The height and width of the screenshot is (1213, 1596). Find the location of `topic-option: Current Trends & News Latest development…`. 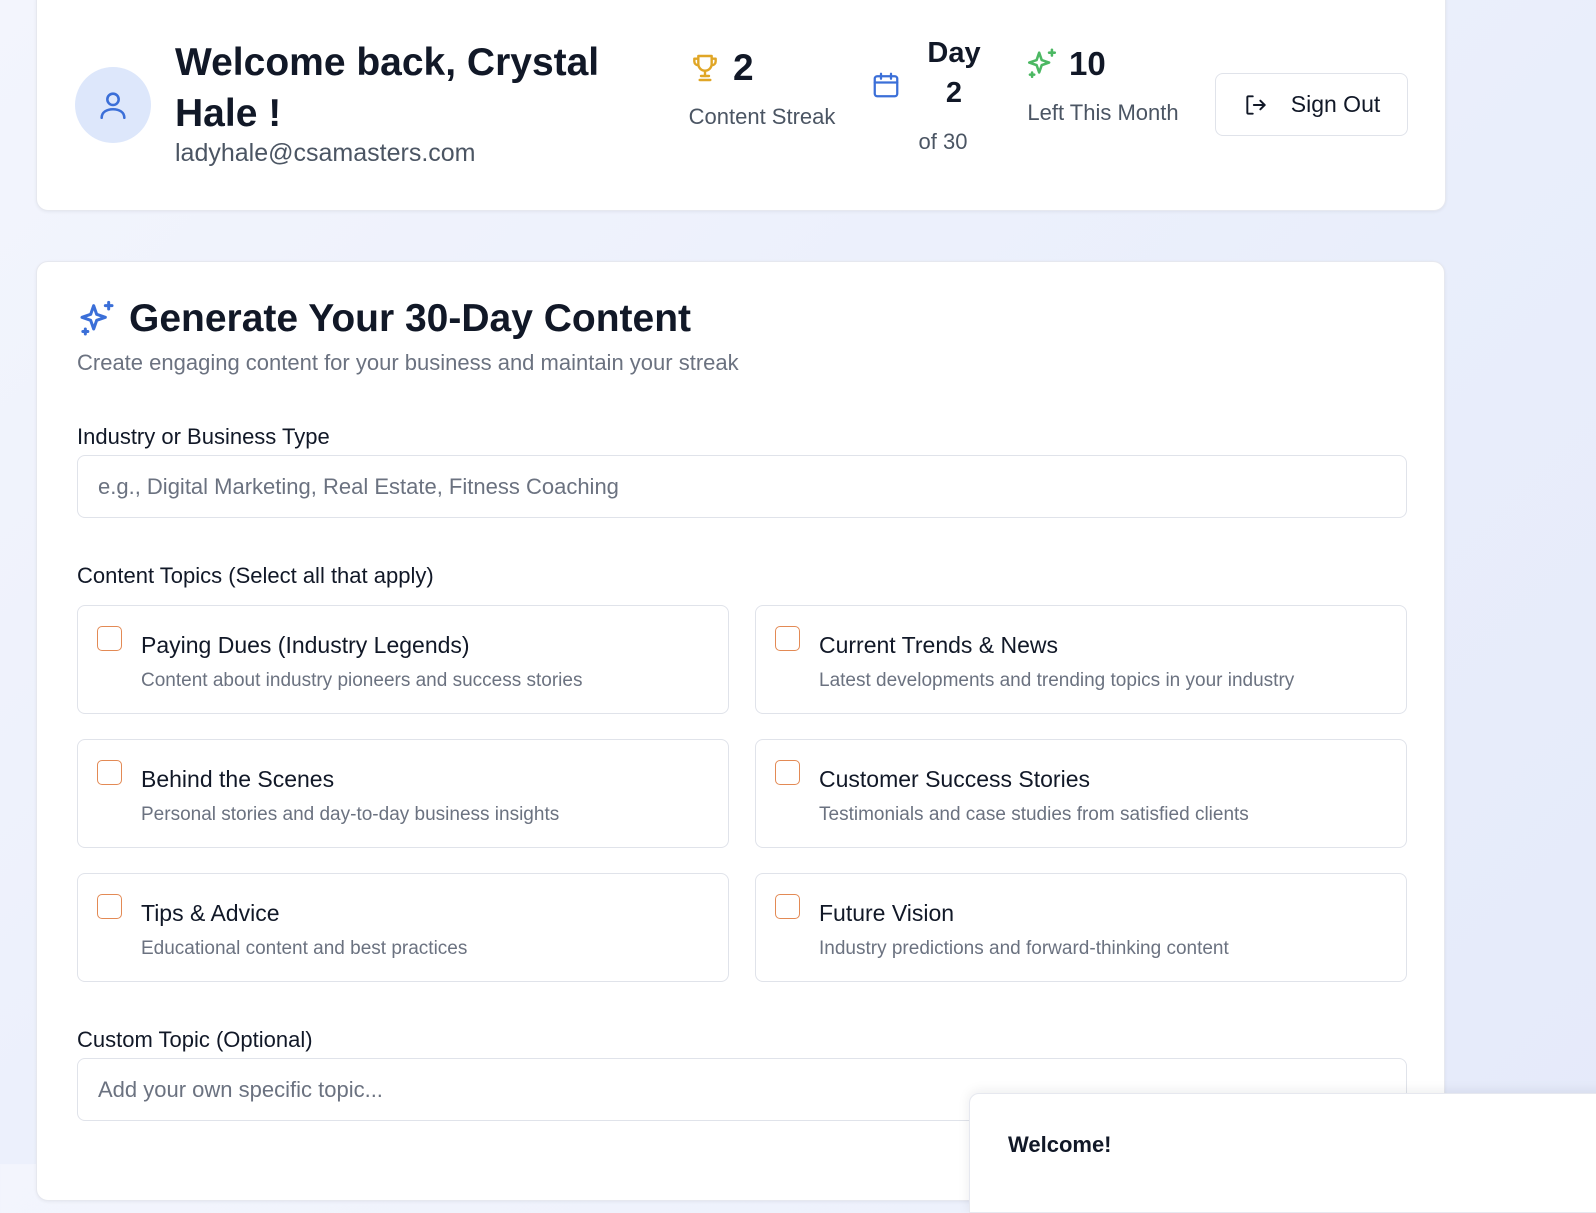

topic-option: Current Trends & News Latest development… is located at coordinates (1081, 659).